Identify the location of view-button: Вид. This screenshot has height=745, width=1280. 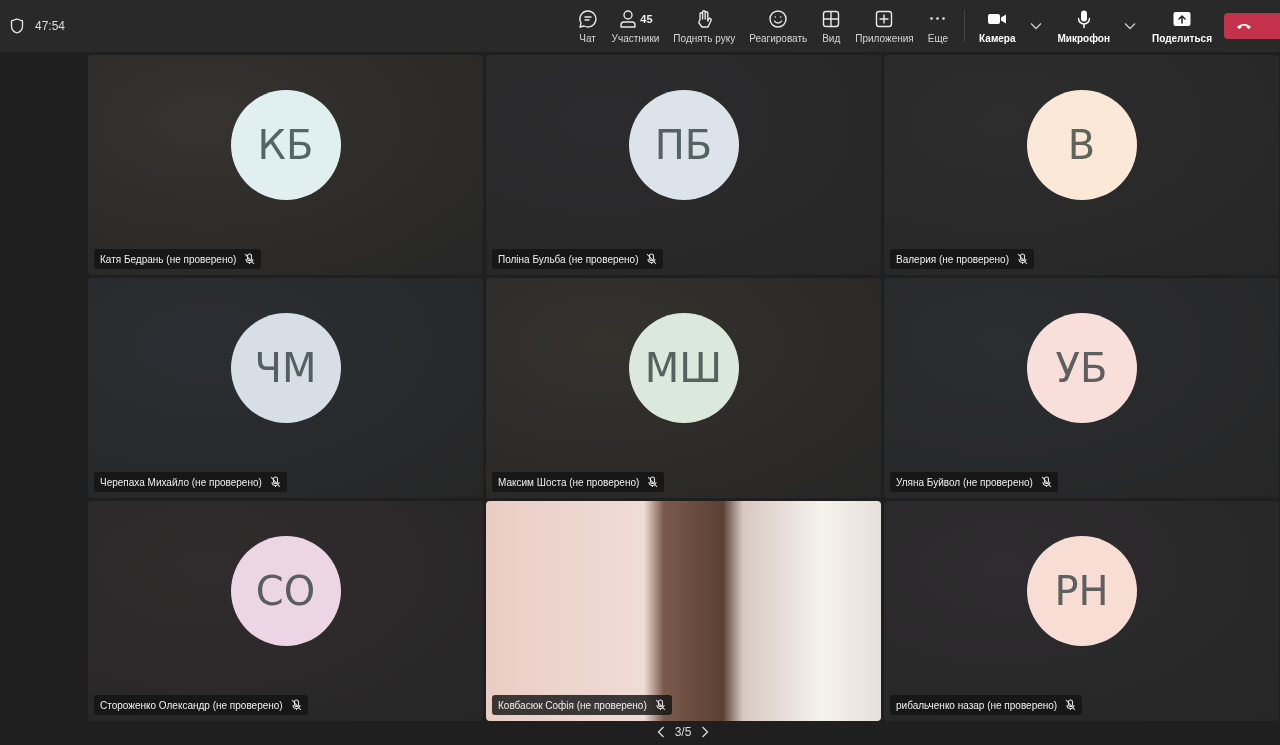
(831, 26).